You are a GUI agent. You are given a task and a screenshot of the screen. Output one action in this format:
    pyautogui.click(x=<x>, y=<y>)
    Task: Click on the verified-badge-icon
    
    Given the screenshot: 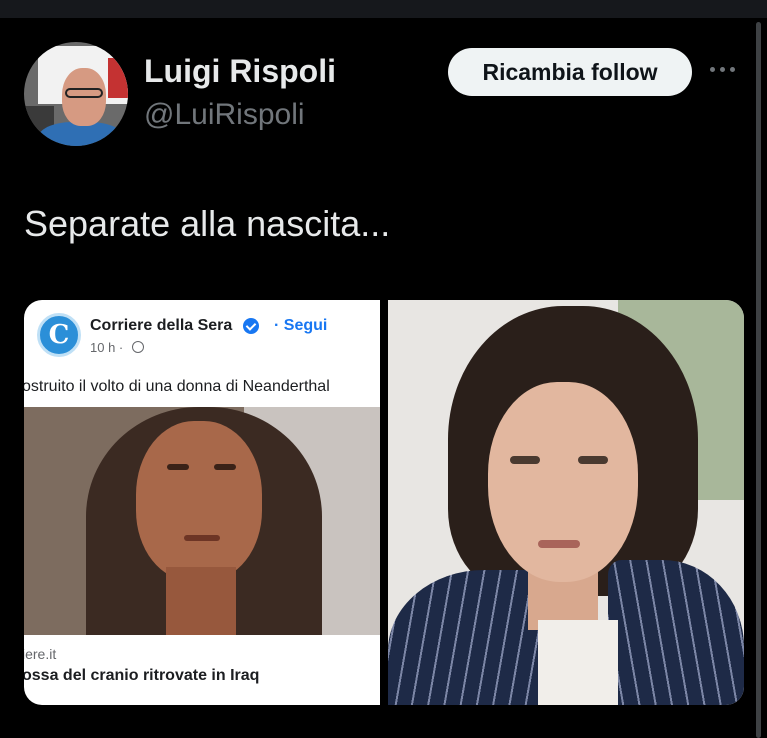 What is the action you would take?
    pyautogui.click(x=251, y=326)
    